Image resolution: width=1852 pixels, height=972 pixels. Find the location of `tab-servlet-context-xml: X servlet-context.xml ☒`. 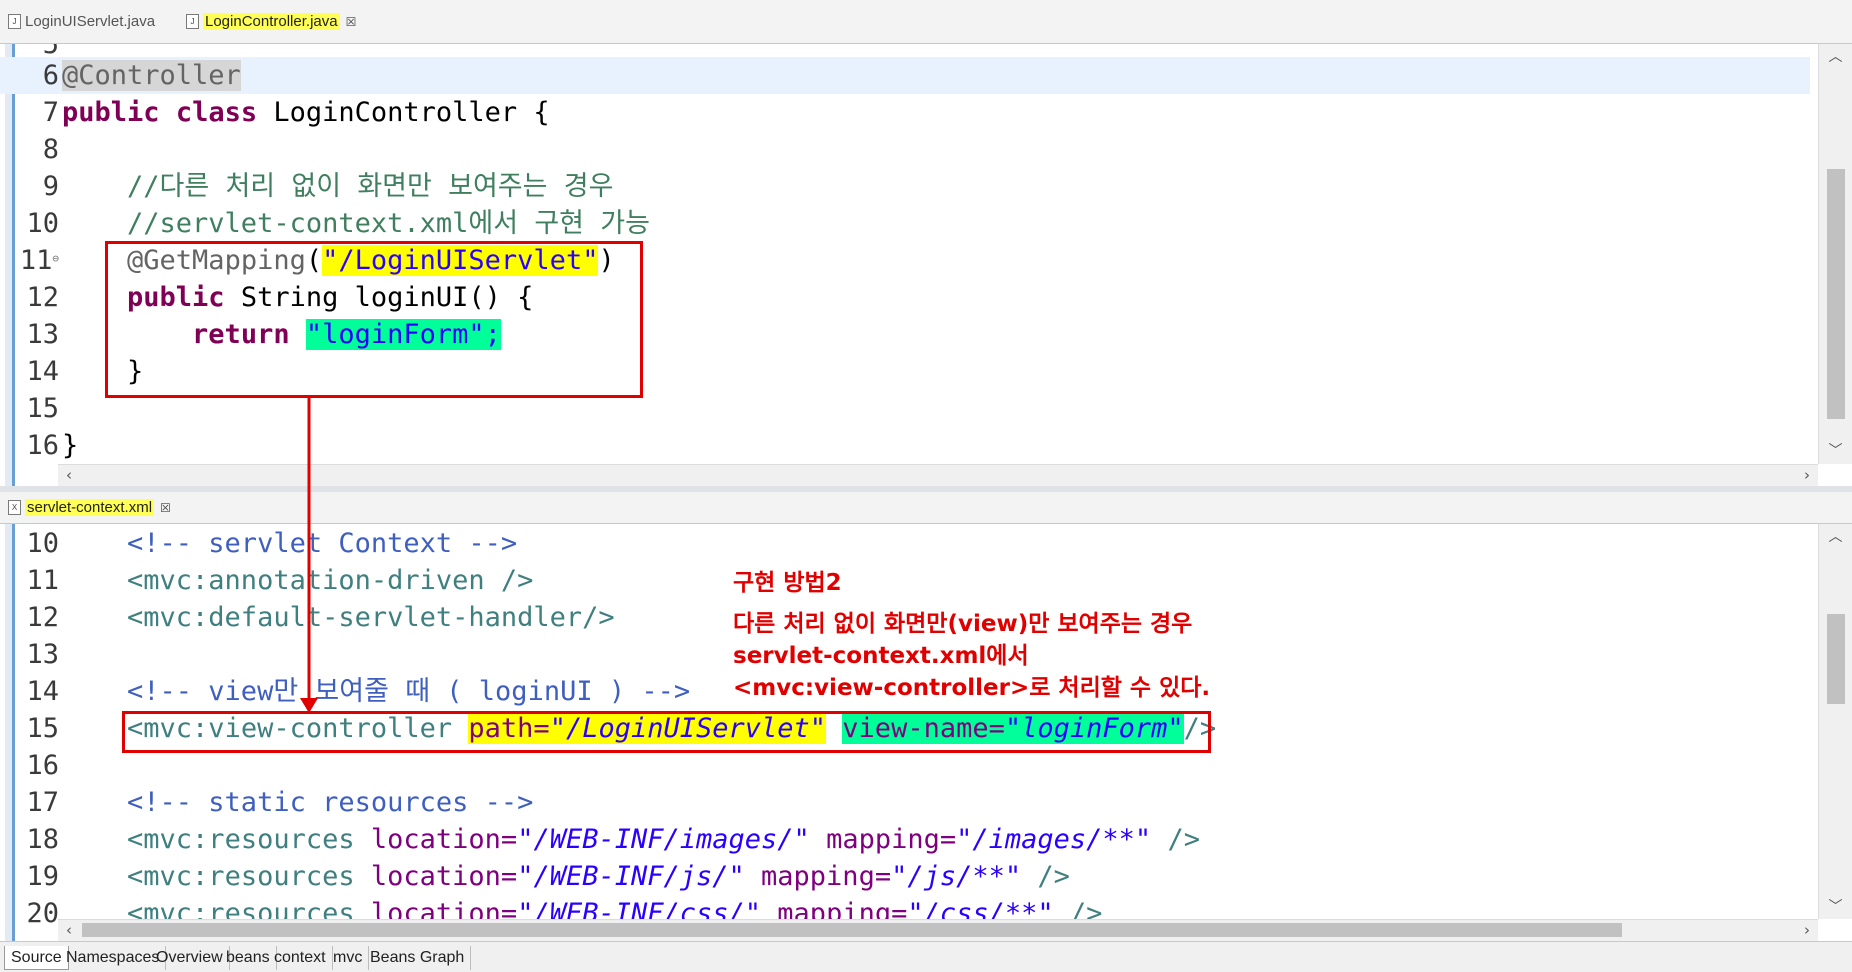

tab-servlet-context-xml: X servlet-context.xml ☒ is located at coordinates (89, 507).